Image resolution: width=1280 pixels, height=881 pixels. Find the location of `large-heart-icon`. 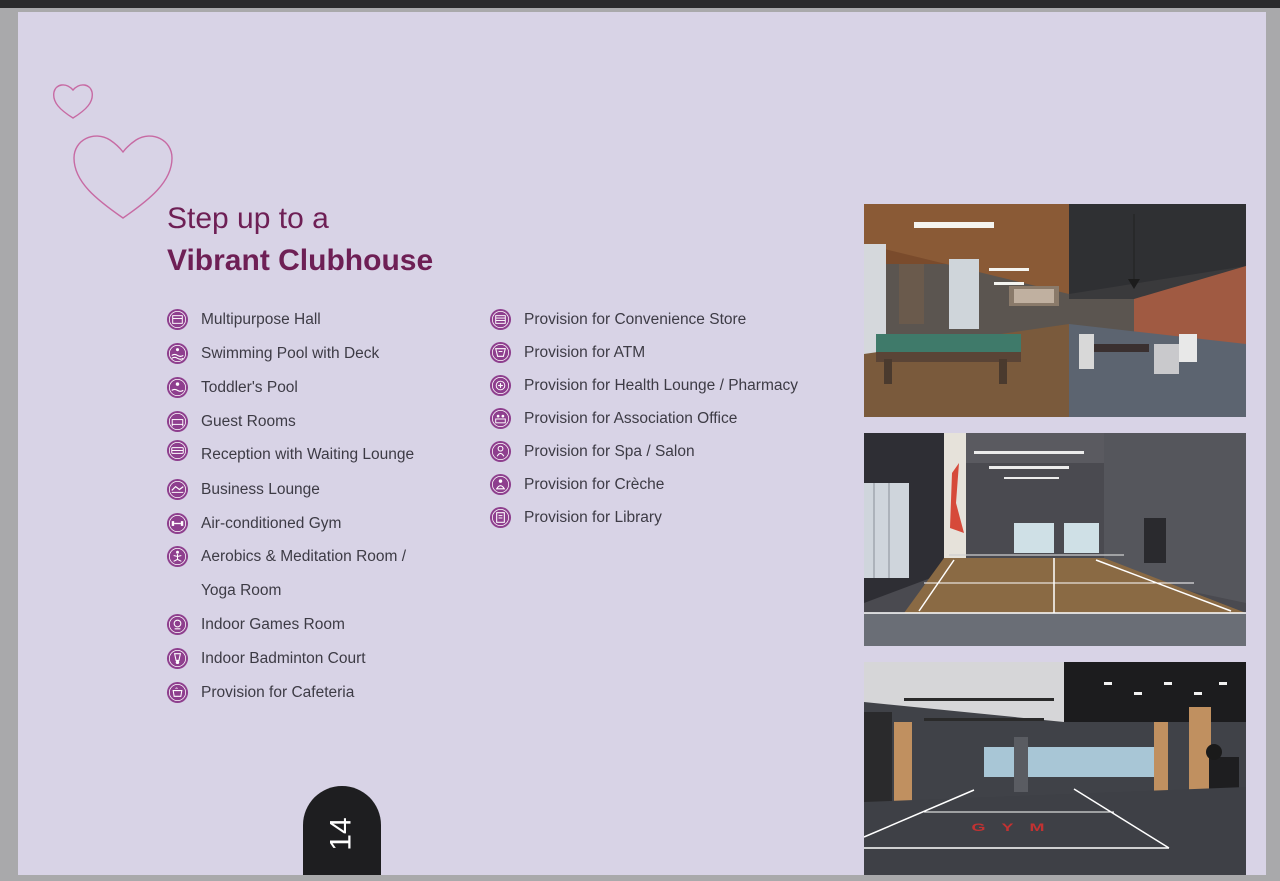

large-heart-icon is located at coordinates (123, 177).